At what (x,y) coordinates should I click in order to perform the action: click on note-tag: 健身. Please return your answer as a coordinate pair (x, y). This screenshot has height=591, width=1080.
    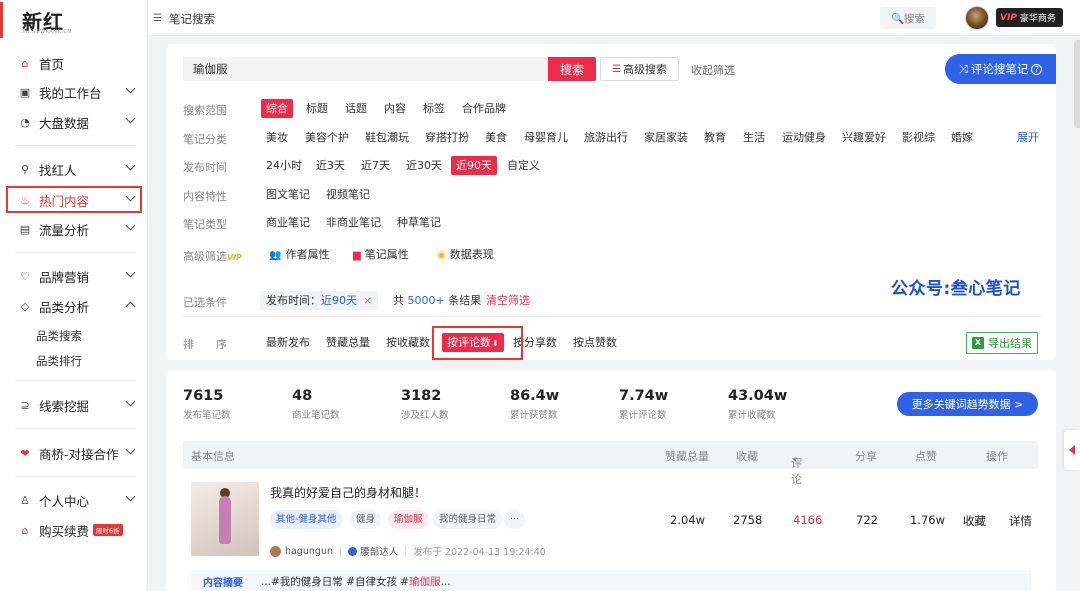
    Looking at the image, I should click on (366, 519).